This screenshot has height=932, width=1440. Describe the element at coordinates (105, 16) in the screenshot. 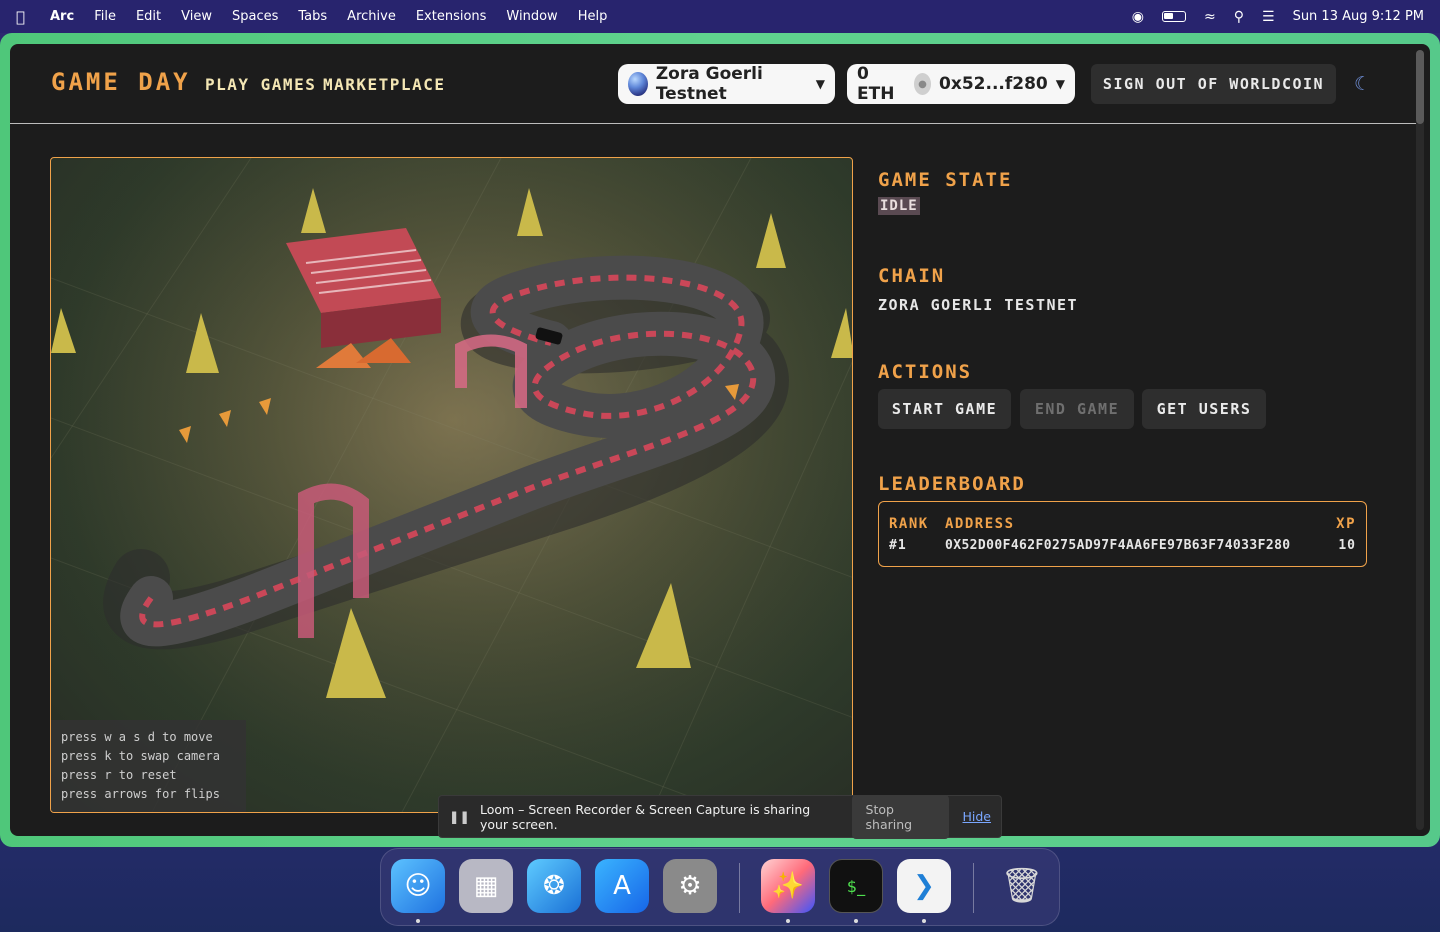

I see `menu-file: File` at that location.